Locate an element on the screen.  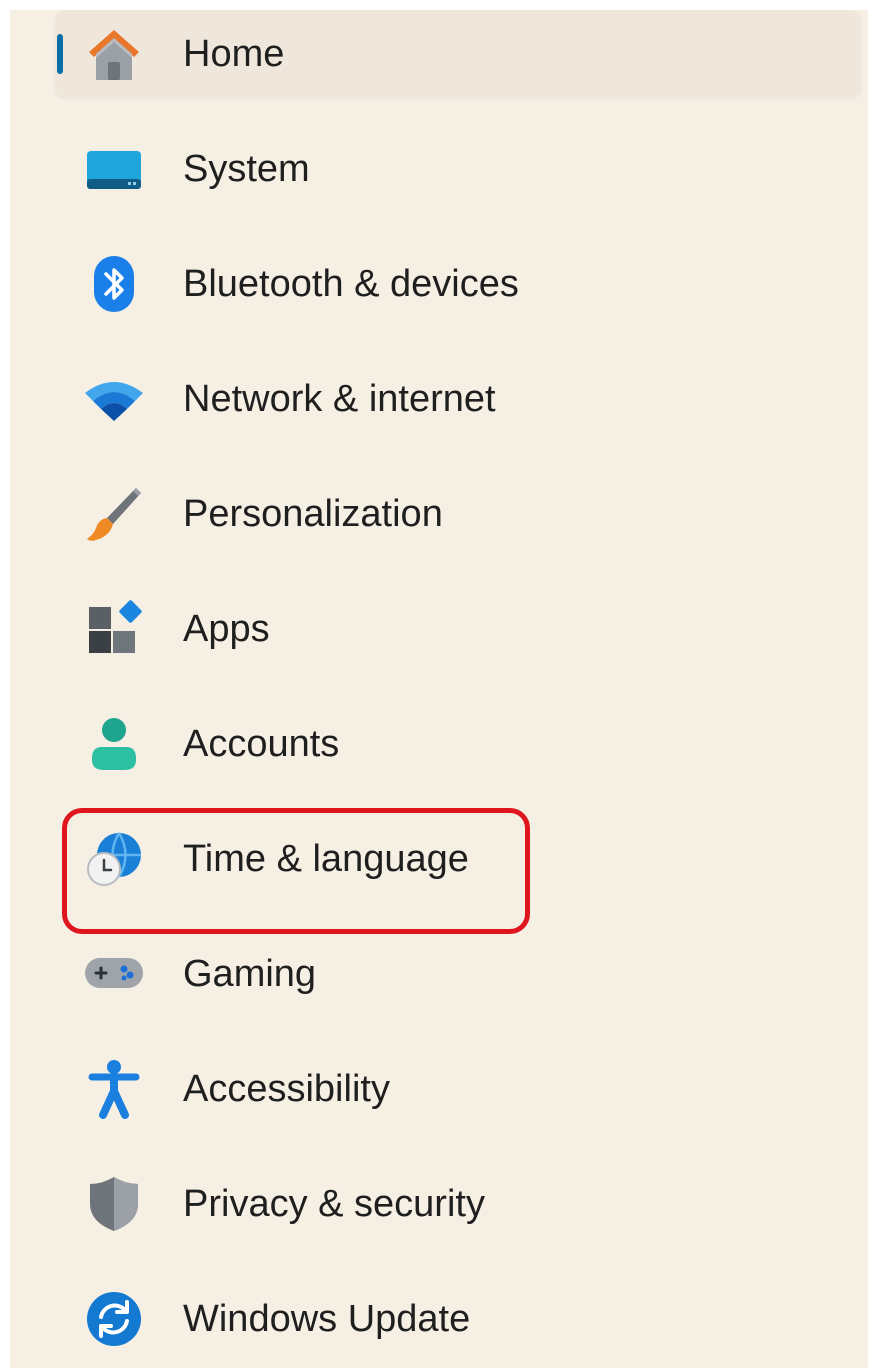
nav-item-accounts: Accounts is located at coordinates (458, 744).